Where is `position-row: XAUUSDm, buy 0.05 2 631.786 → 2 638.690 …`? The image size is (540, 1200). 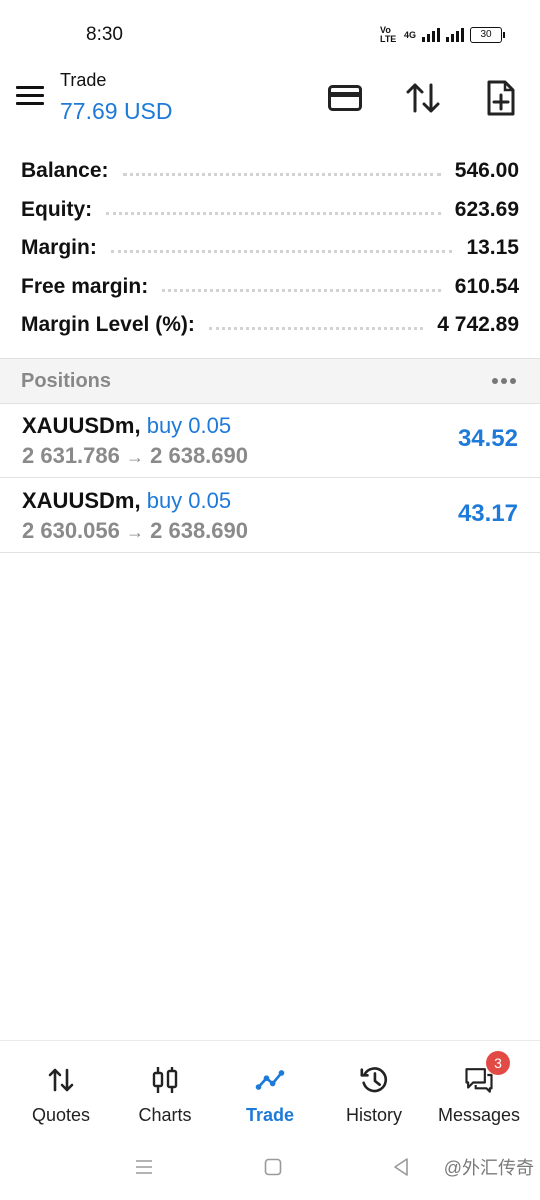 position-row: XAUUSDm, buy 0.05 2 631.786 → 2 638.690 … is located at coordinates (270, 440).